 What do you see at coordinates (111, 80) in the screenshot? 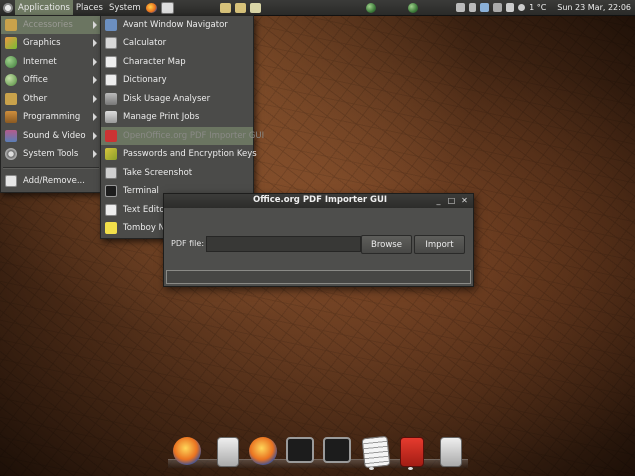
I see `dictionary-icon` at bounding box center [111, 80].